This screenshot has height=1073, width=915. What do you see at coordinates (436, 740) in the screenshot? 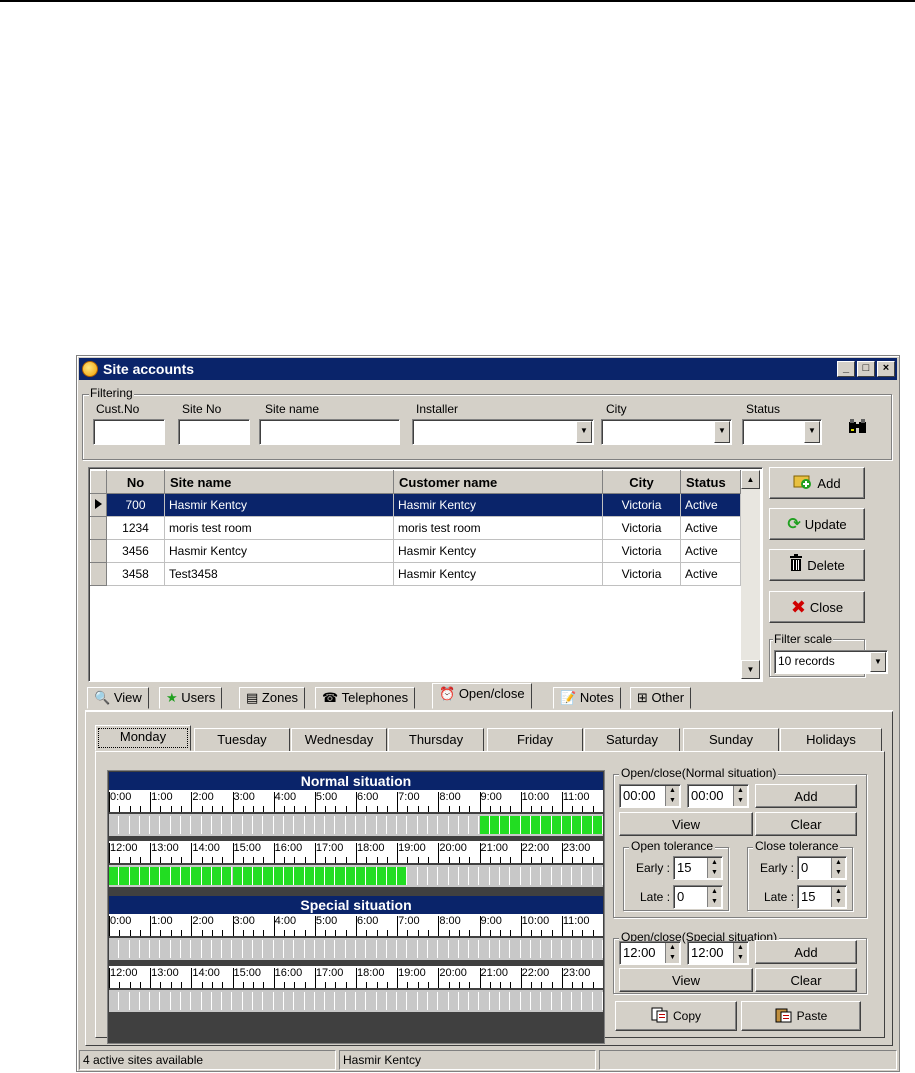
I see `day-tab-thursday: Thursday` at bounding box center [436, 740].